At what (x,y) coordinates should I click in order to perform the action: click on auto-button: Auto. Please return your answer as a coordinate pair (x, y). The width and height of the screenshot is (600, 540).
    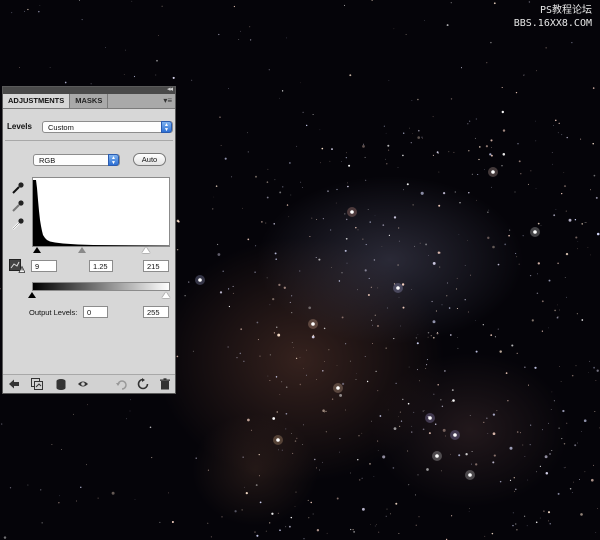
    Looking at the image, I should click on (149, 159).